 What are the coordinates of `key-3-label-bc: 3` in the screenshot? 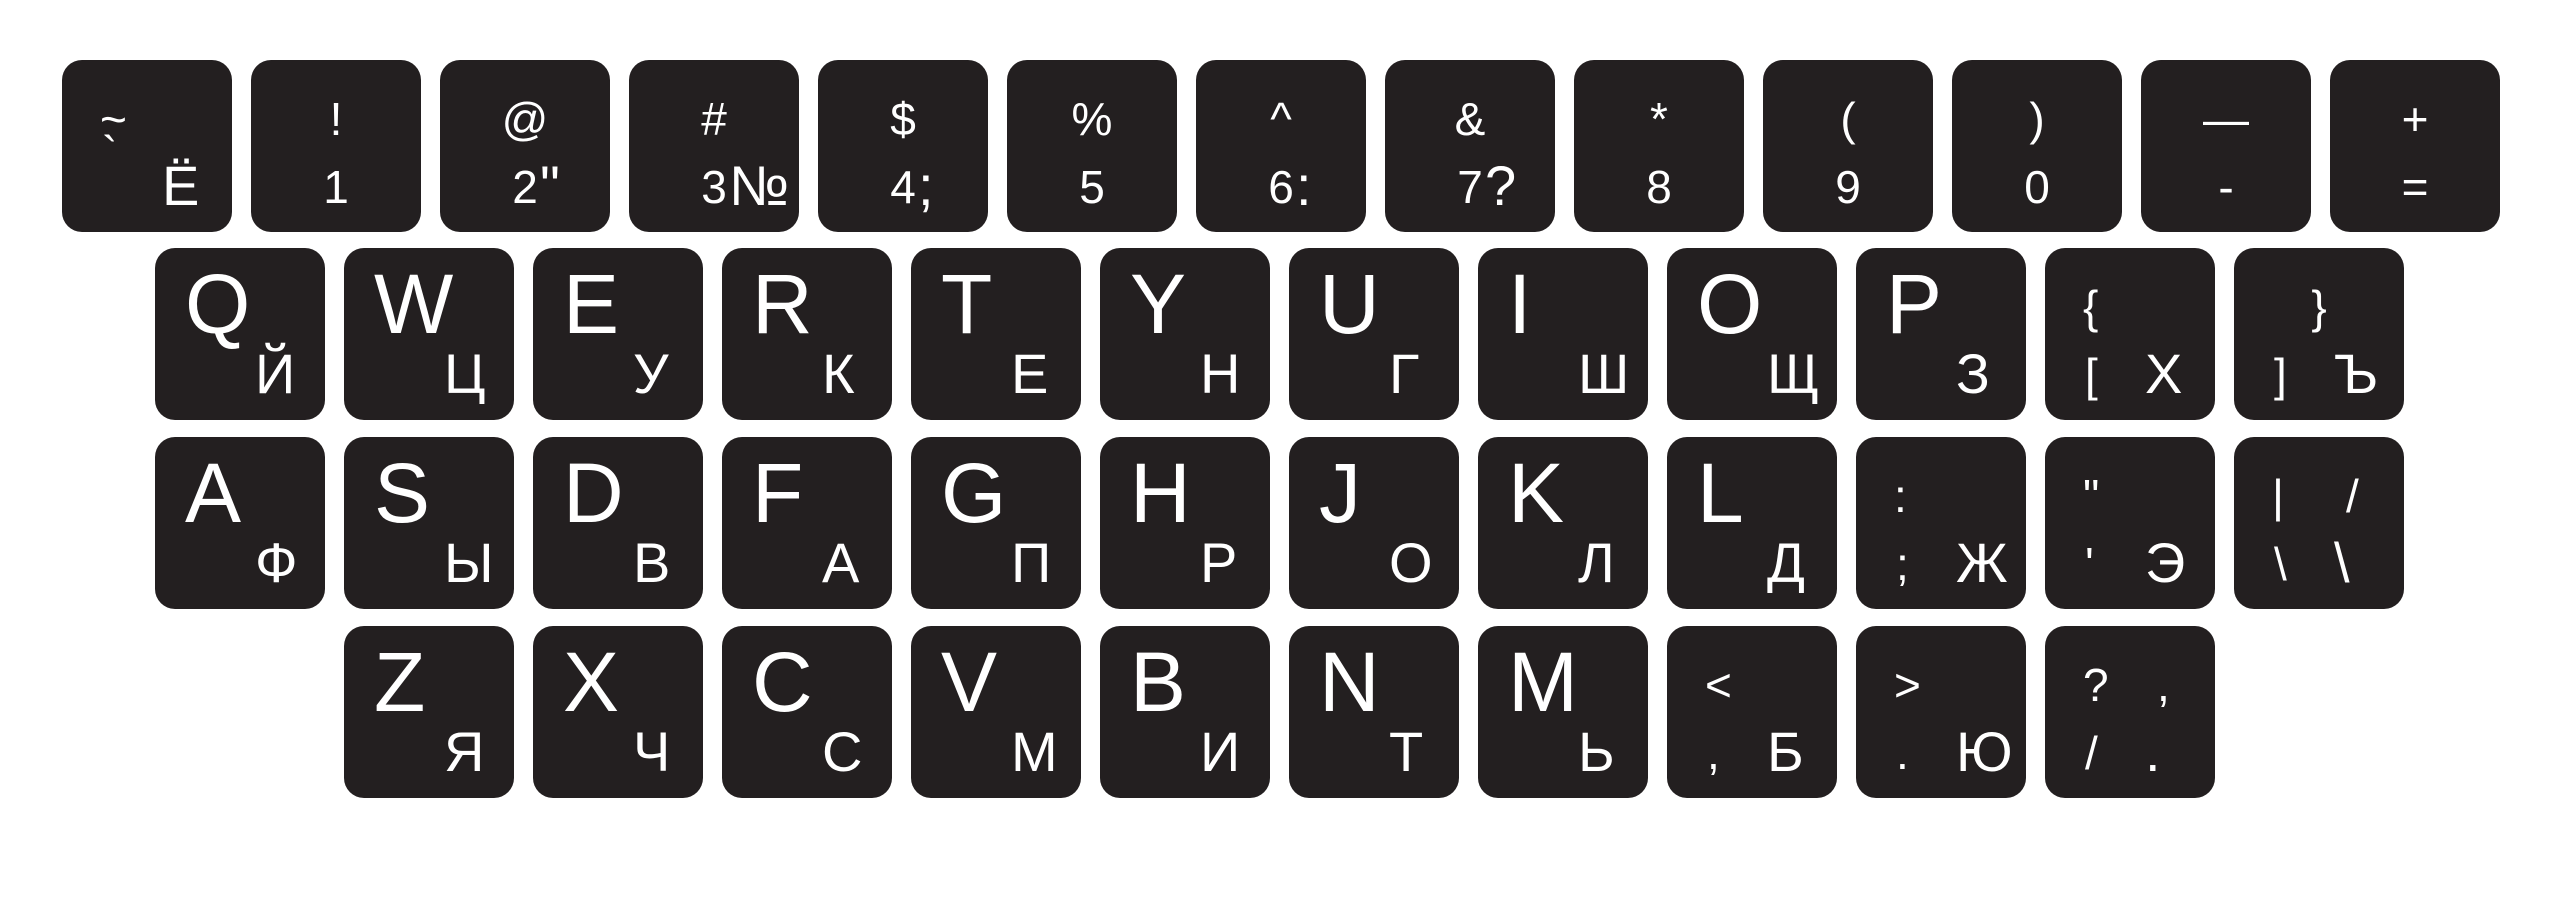 It's located at (714, 187).